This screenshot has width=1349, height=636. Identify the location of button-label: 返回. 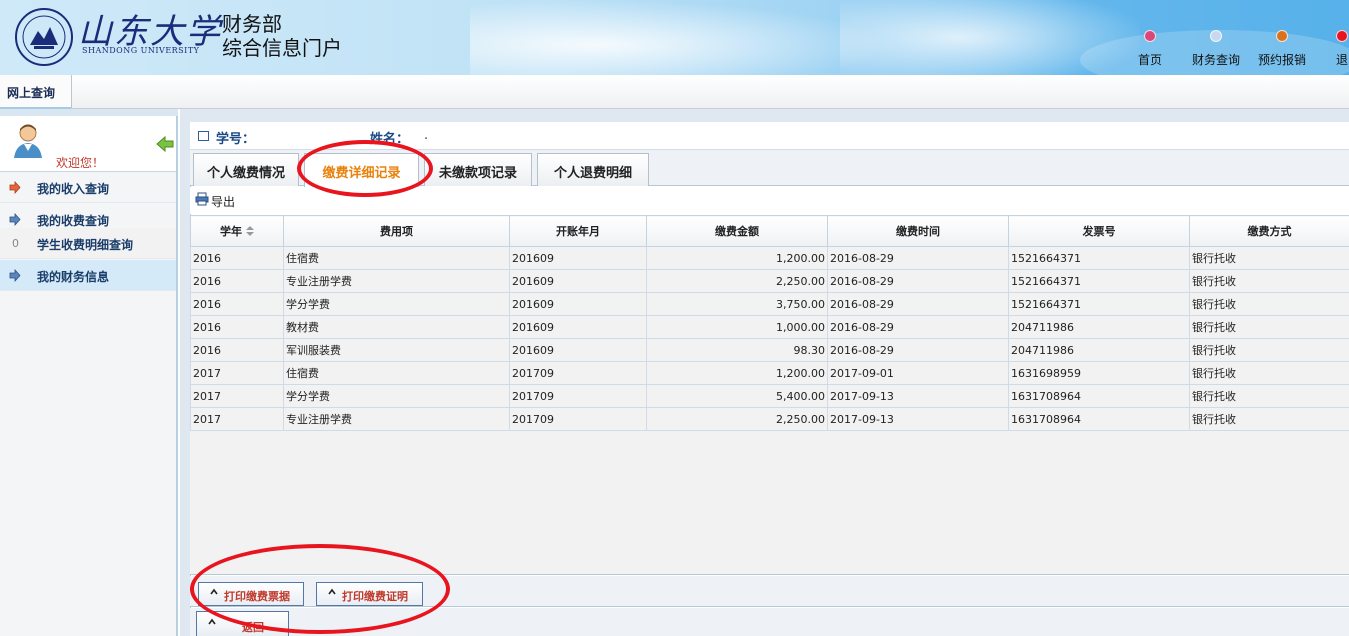
(253, 627).